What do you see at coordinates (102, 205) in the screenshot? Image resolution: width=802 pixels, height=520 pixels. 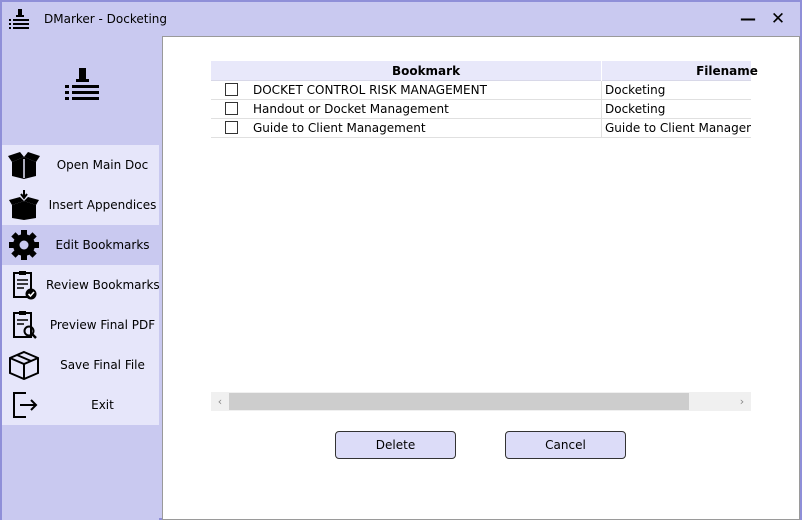 I see `sidebar-item-label: Insert Appendices` at bounding box center [102, 205].